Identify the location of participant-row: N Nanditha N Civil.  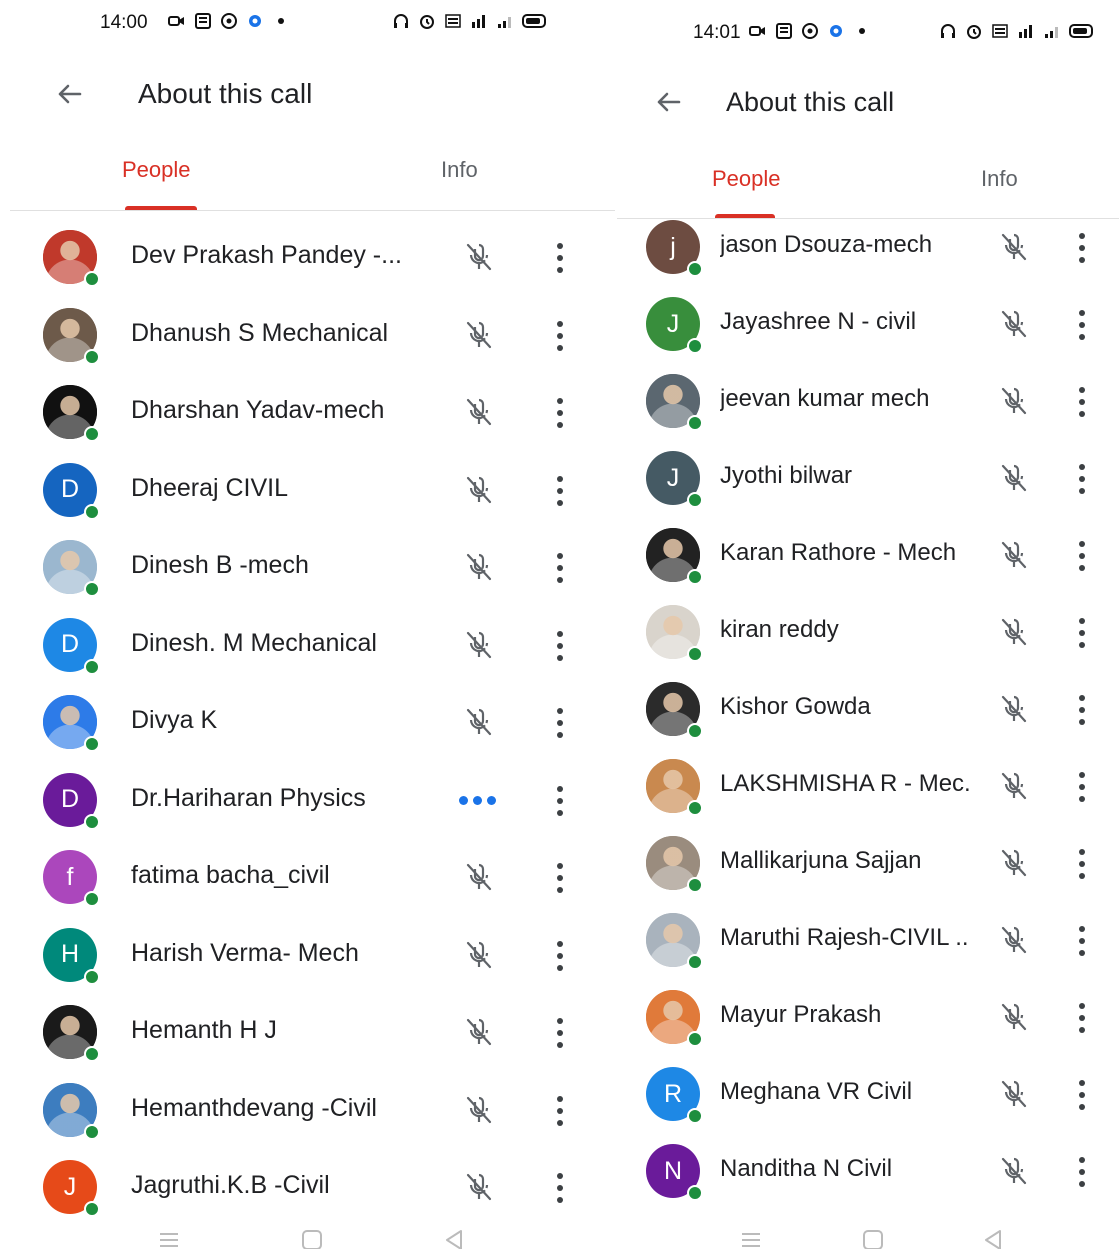
(868, 1171).